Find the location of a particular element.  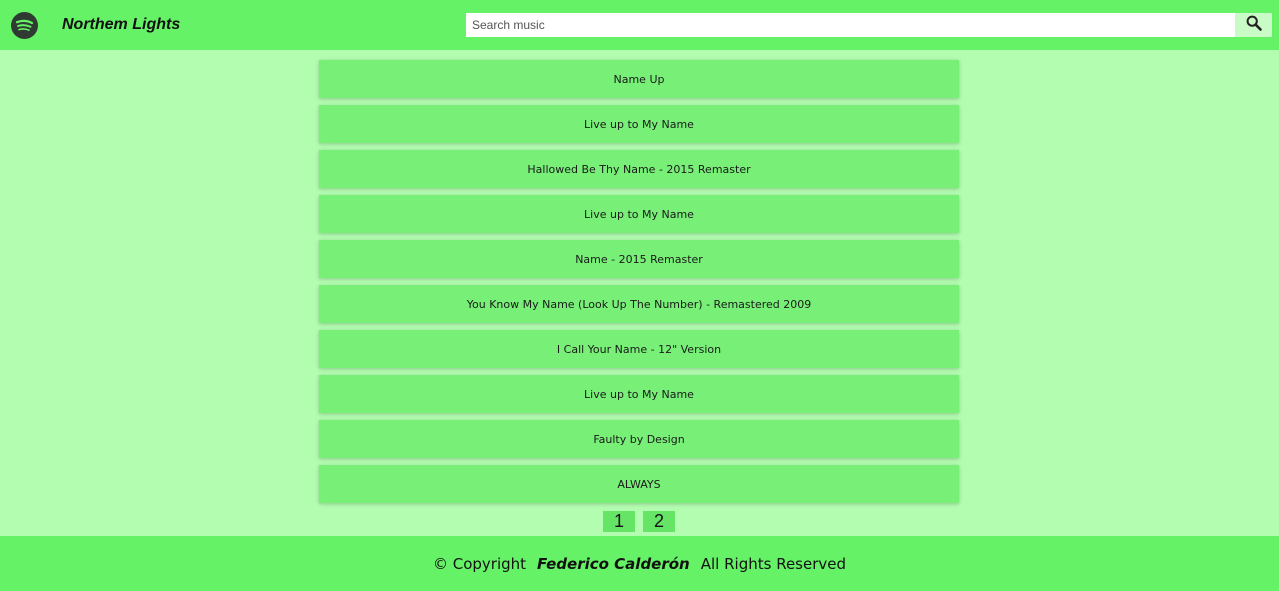

track-item: Name Up is located at coordinates (639, 79).